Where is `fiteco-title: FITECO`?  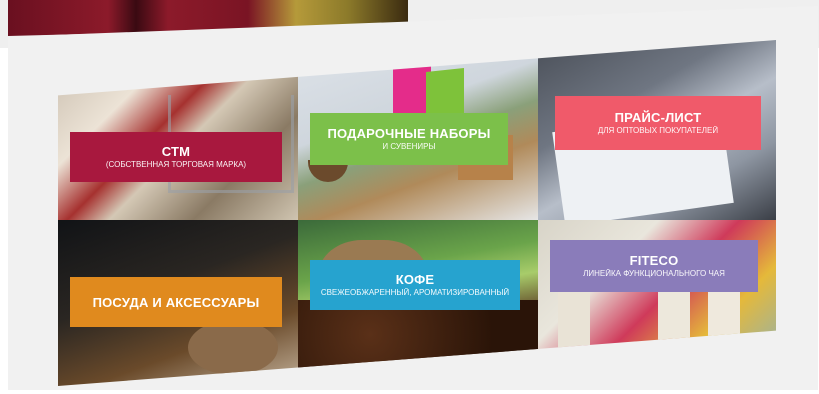 fiteco-title: FITECO is located at coordinates (654, 260).